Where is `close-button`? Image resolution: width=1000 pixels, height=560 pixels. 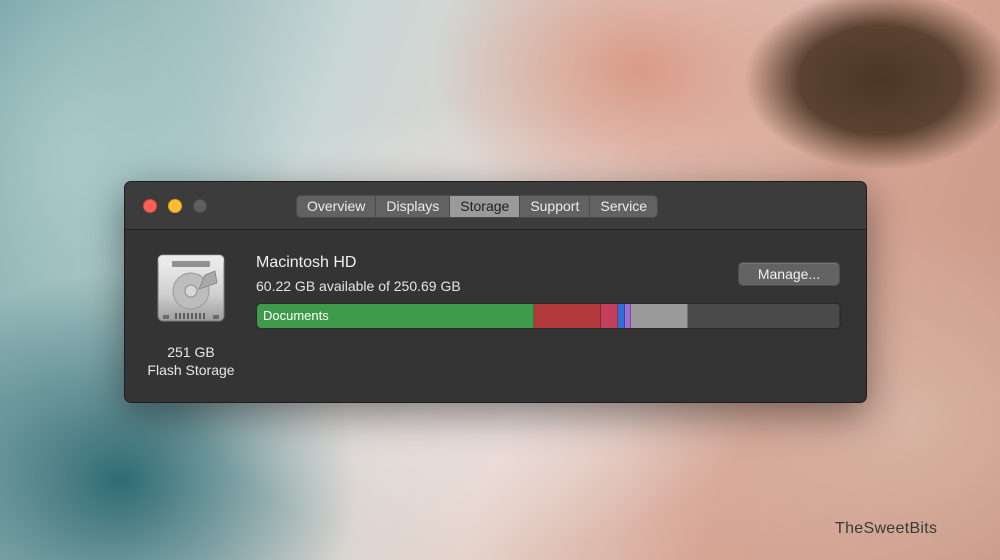
close-button is located at coordinates (150, 206).